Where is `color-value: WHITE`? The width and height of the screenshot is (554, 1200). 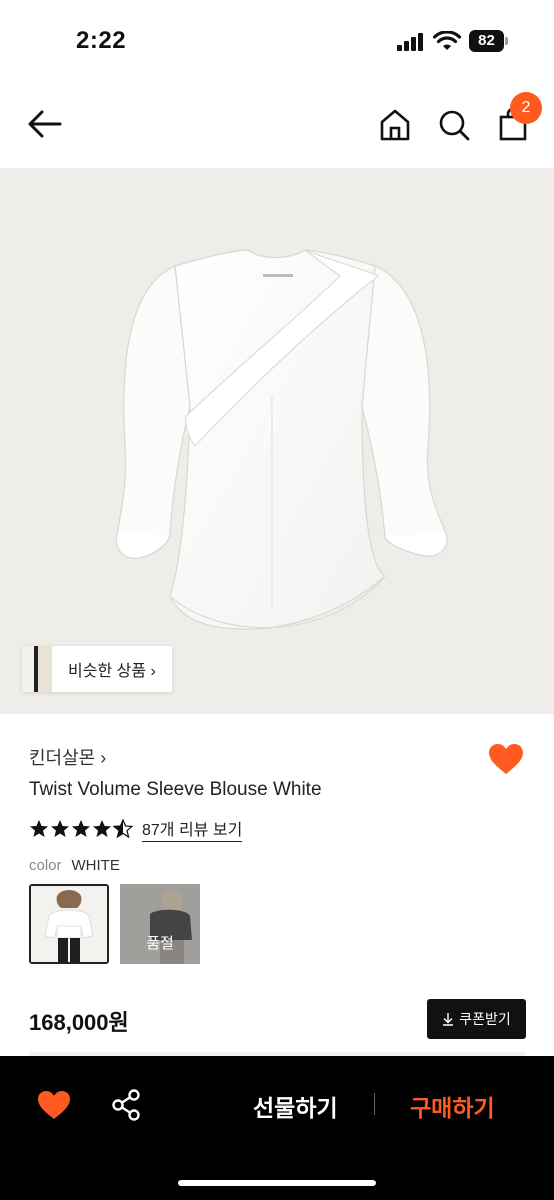 color-value: WHITE is located at coordinates (95, 865).